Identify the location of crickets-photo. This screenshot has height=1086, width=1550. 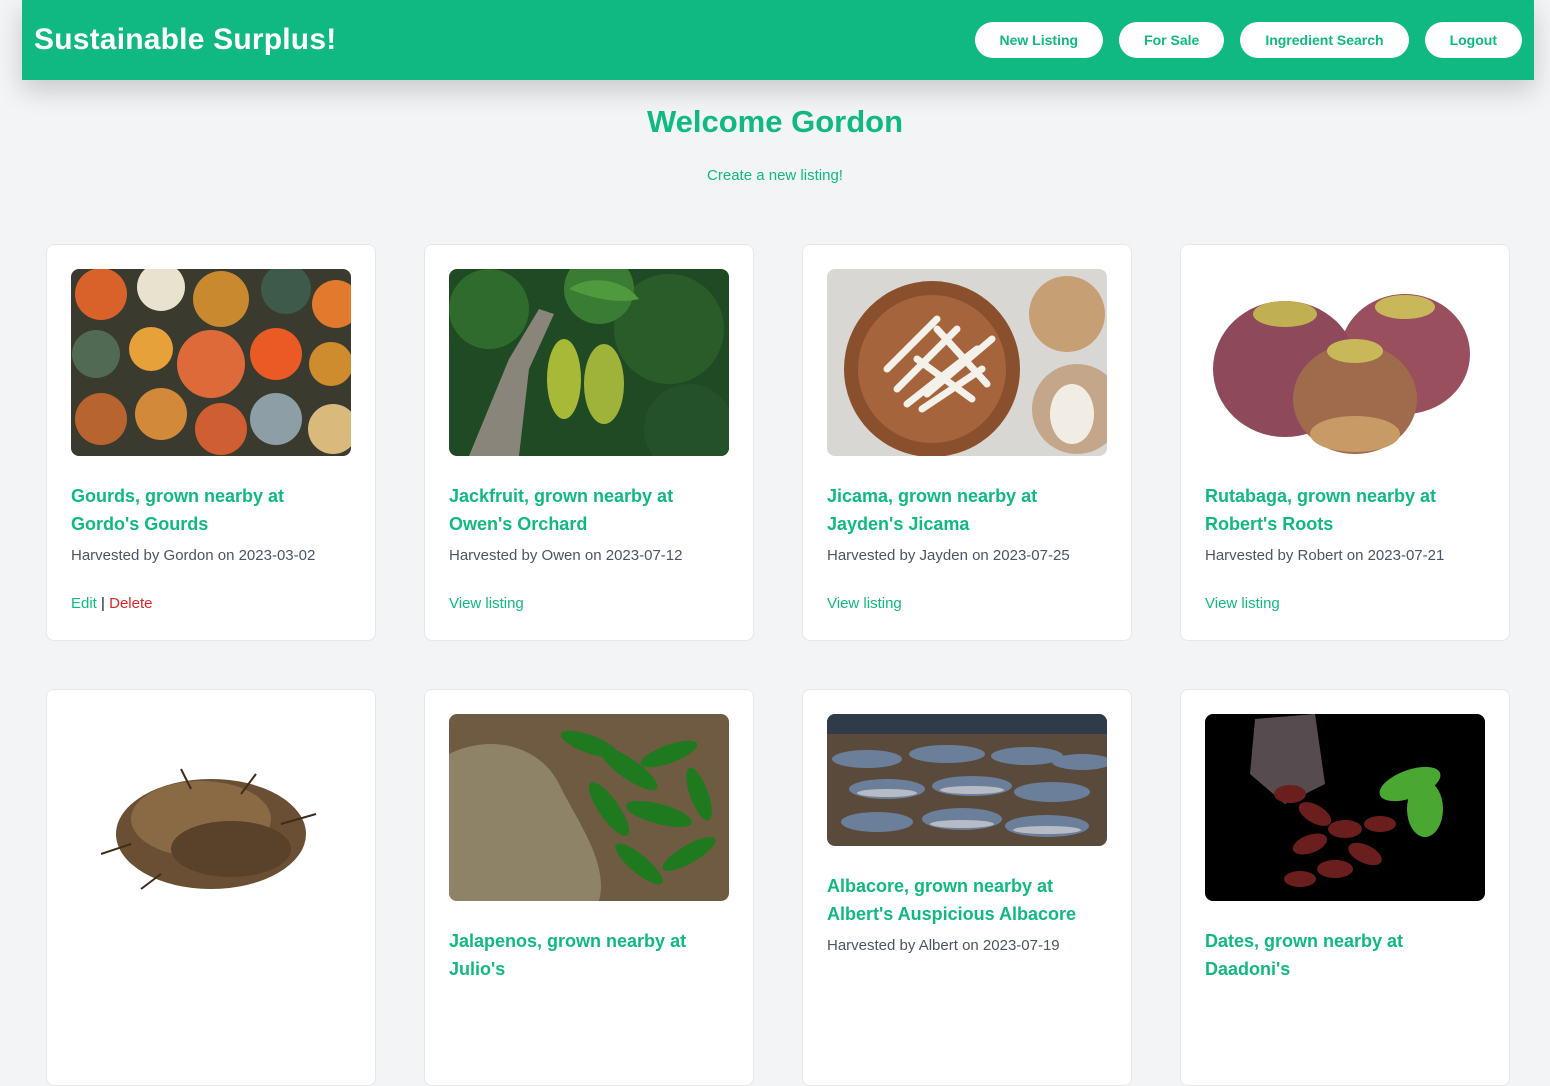
(211, 807).